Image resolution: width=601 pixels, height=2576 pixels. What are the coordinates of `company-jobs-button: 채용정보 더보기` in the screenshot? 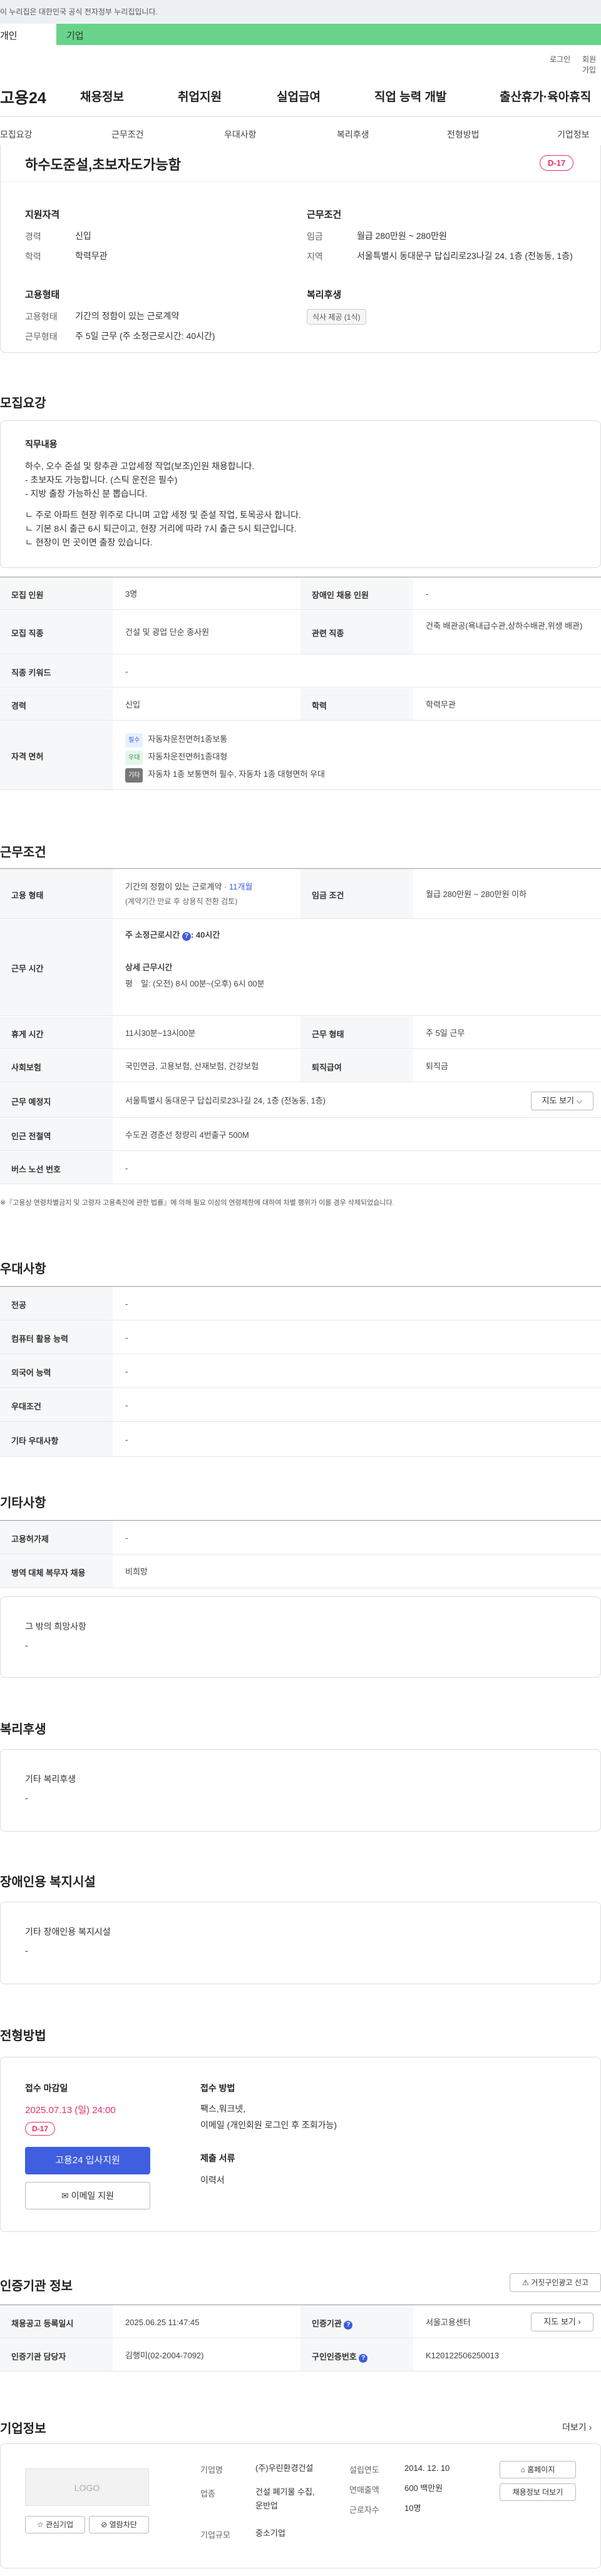 It's located at (538, 2492).